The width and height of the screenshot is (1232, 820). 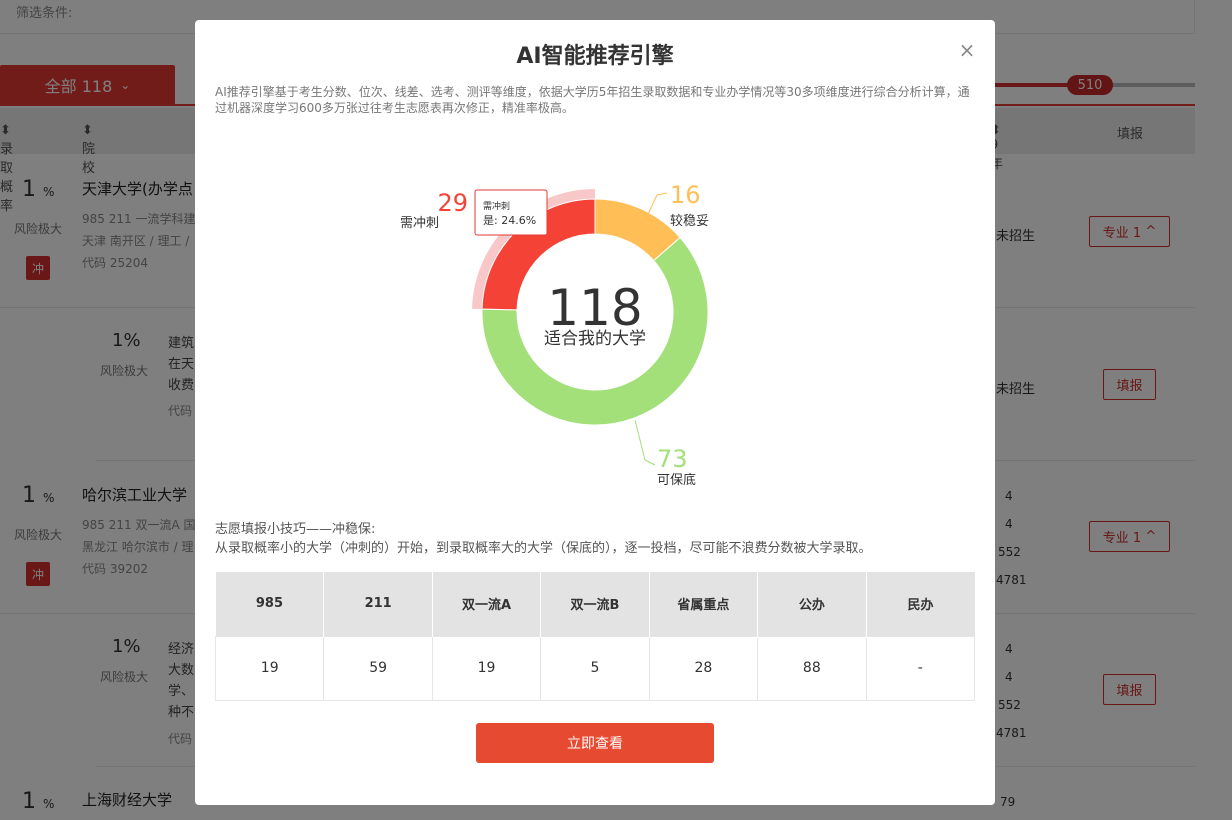 What do you see at coordinates (689, 221) in the screenshot?
I see `slice-name-label: 较稳妥` at bounding box center [689, 221].